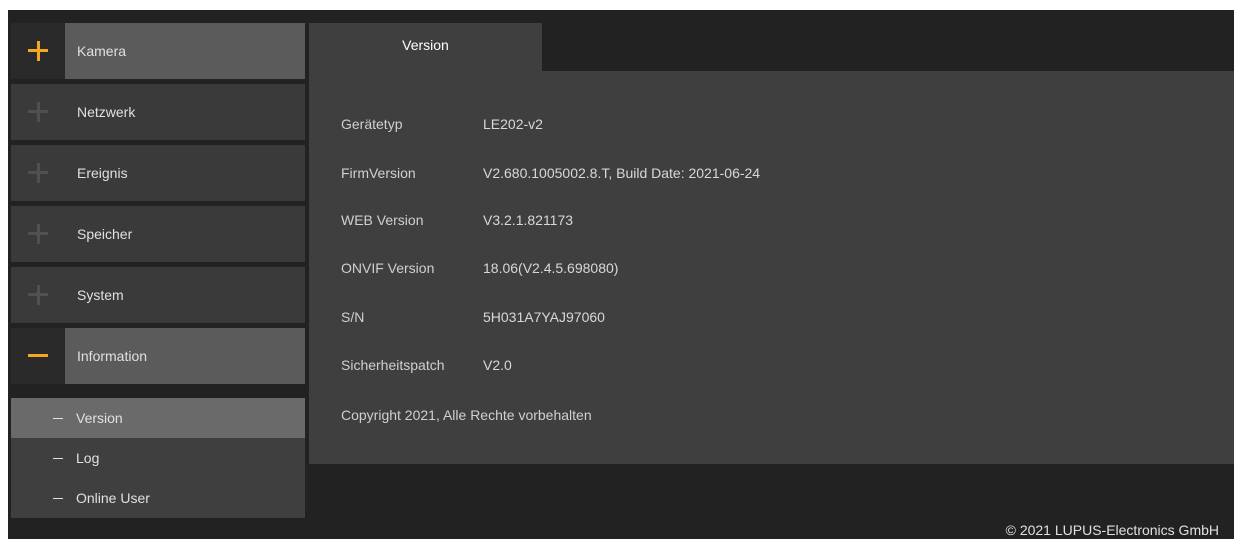 The image size is (1234, 549). I want to click on tab-label: Version, so click(425, 45).